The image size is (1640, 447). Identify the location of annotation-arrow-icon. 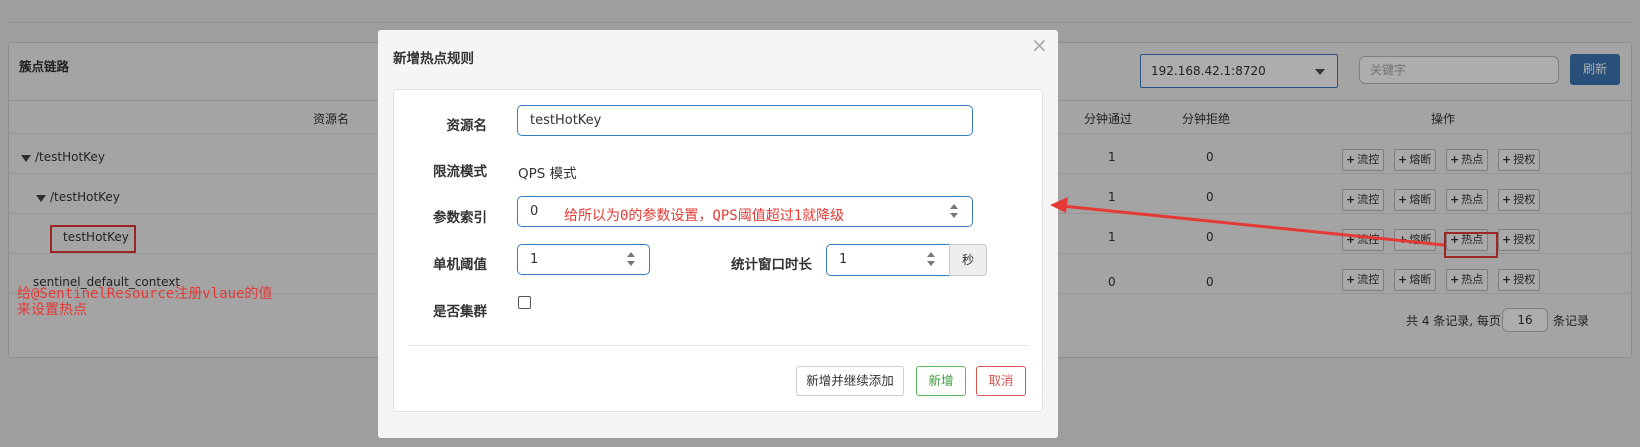
(1247, 222).